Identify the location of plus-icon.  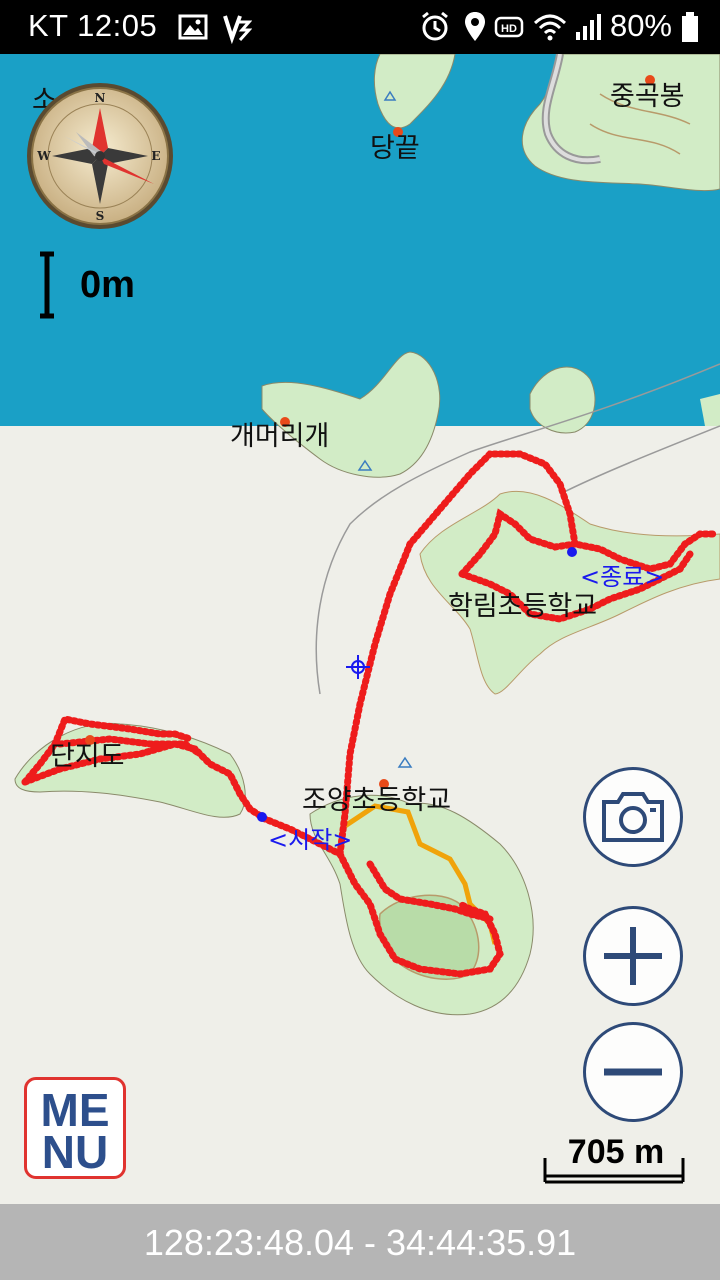
(633, 956).